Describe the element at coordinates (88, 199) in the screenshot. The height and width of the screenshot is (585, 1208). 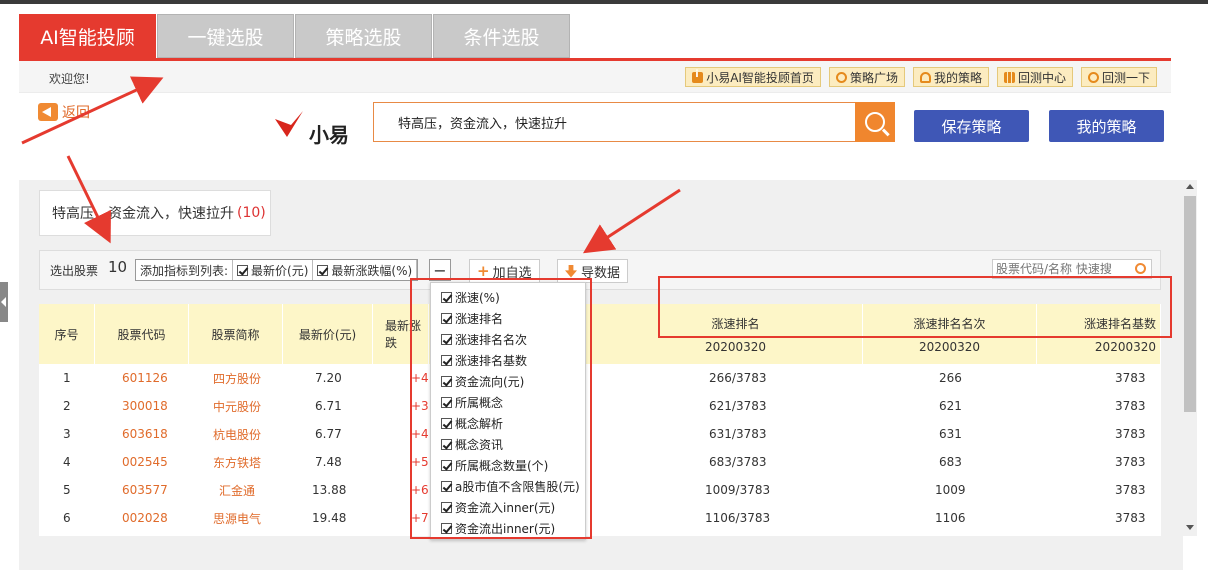
I see `arrow-to-count` at that location.